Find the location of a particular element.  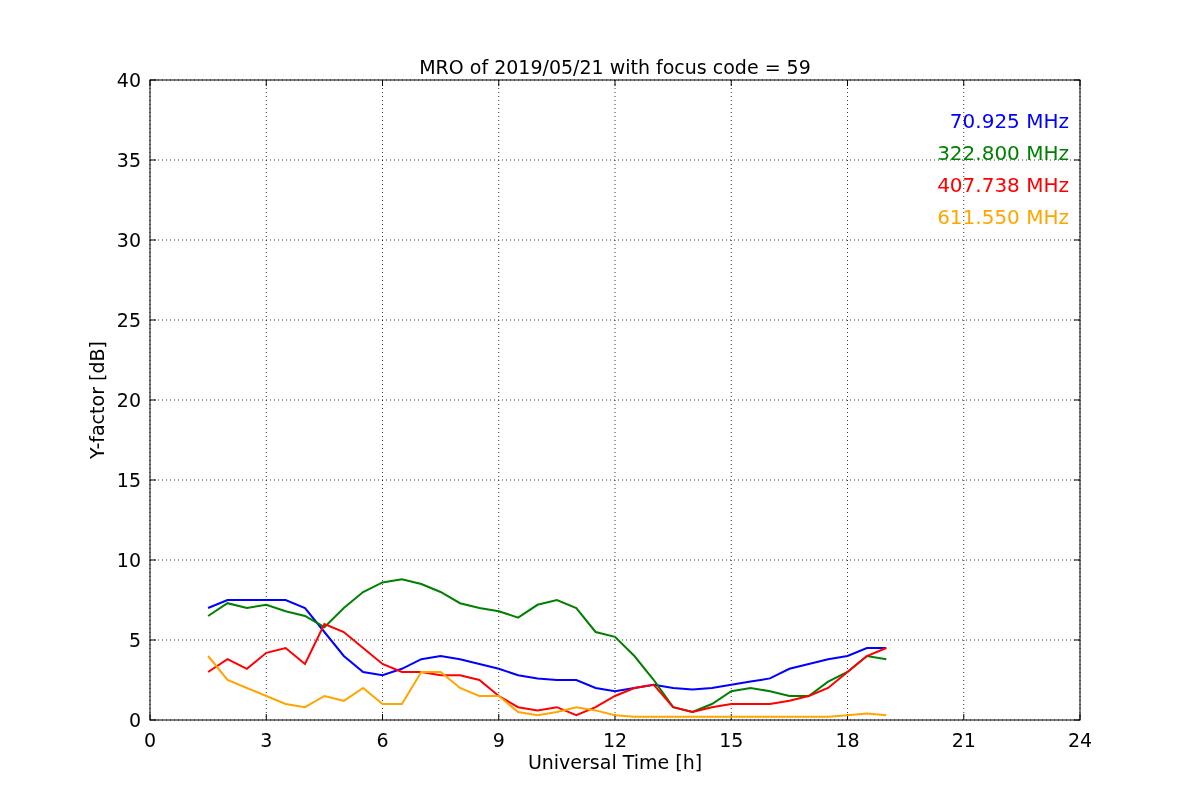

x-tick-label: 21 is located at coordinates (963, 740).